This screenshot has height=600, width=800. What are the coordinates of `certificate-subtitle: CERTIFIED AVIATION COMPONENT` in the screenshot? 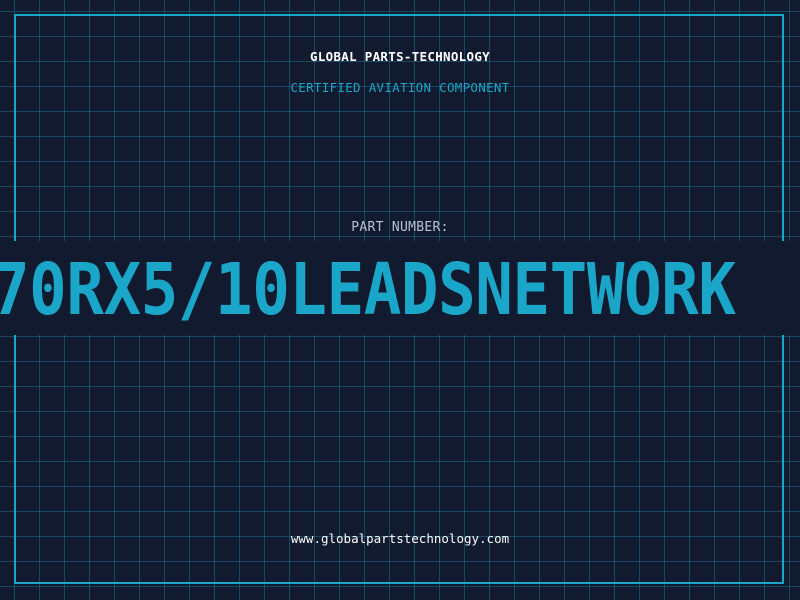 It's located at (400, 87).